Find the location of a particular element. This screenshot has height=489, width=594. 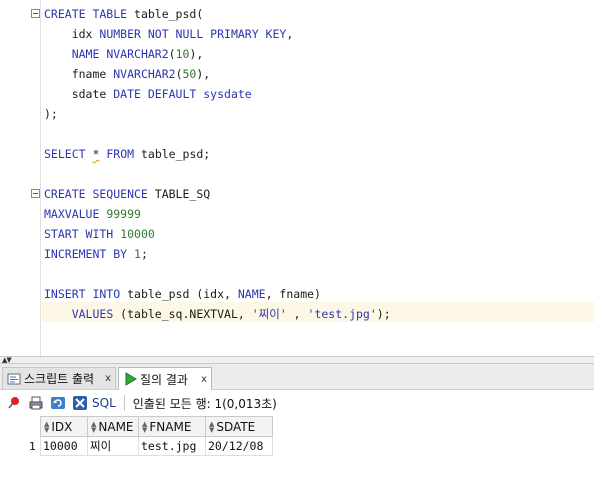

toolbar-divider is located at coordinates (124, 403).